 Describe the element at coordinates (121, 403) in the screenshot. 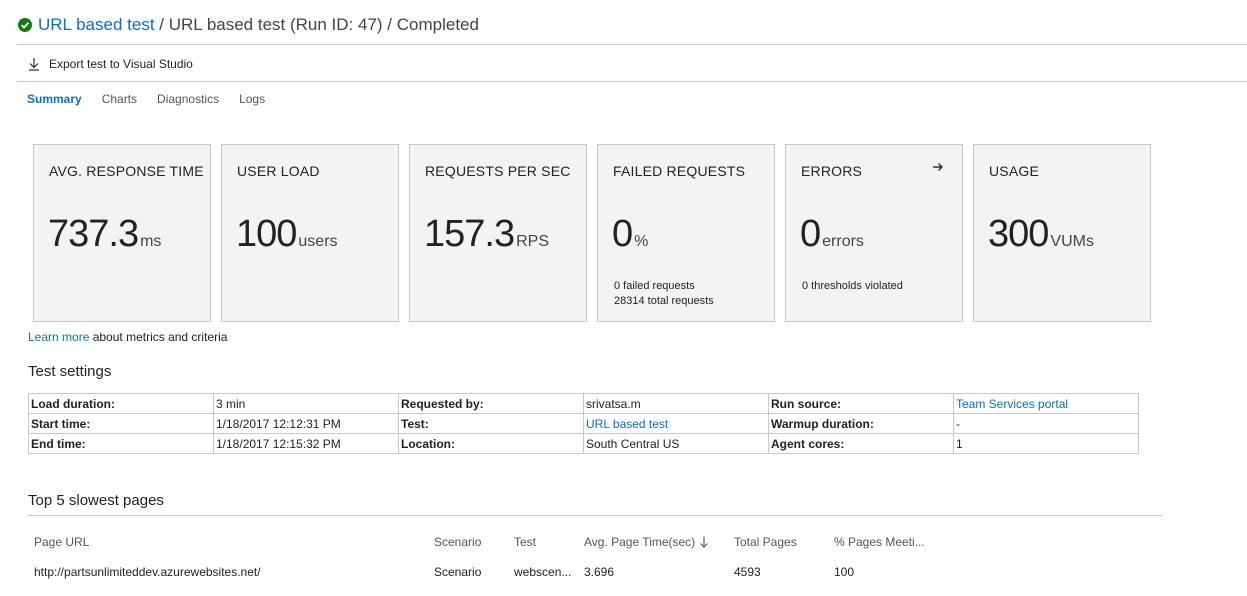

I see `settings-key: Load duration:` at that location.